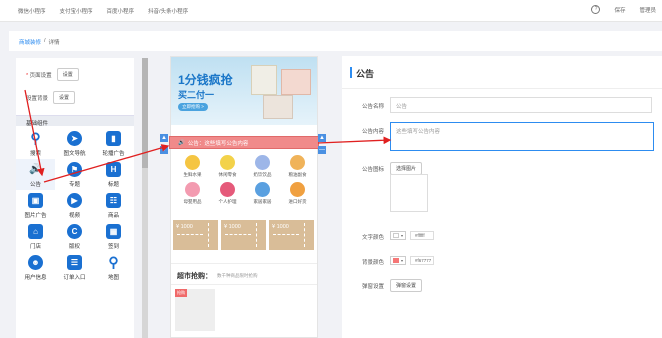 The width and height of the screenshot is (662, 338). I want to click on component-notice: 🔊 公告, so click(35, 174).